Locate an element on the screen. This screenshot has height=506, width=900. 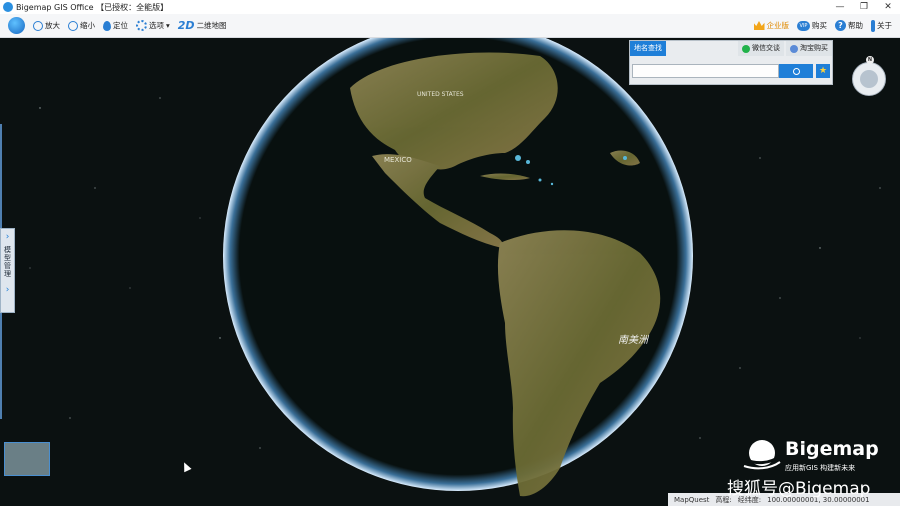
2d-icon: 2D is located at coordinates (186, 25).